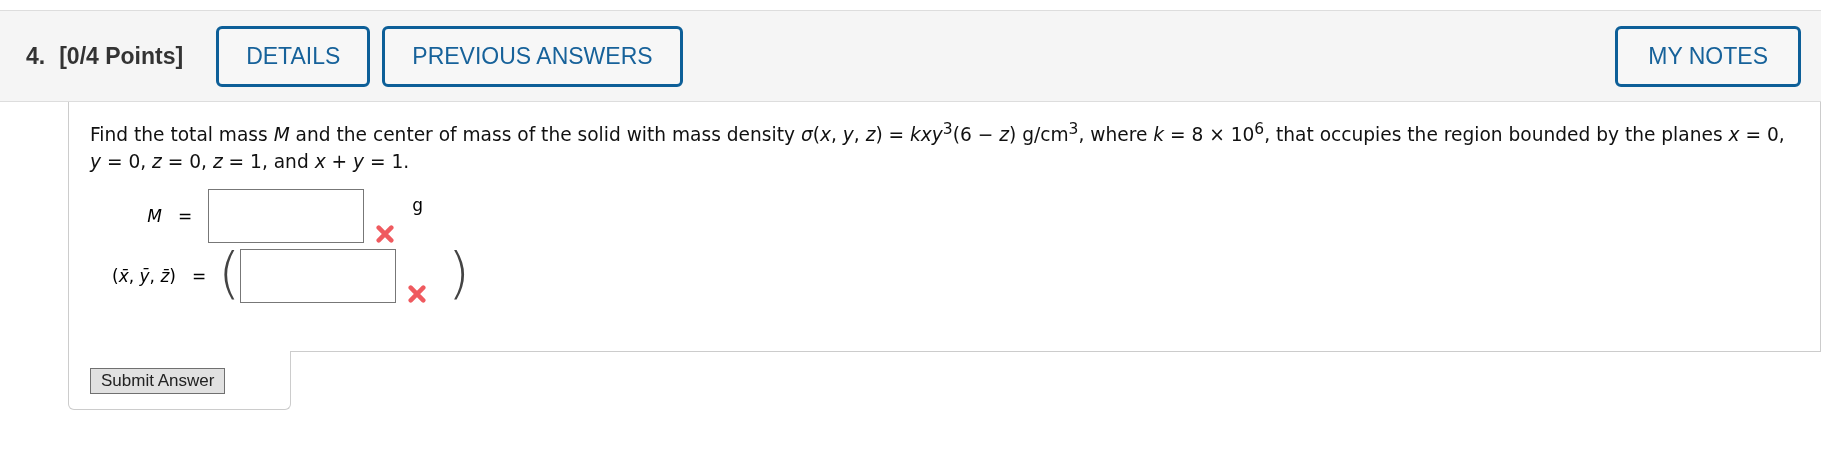  I want to click on question-number: 4., so click(36, 56).